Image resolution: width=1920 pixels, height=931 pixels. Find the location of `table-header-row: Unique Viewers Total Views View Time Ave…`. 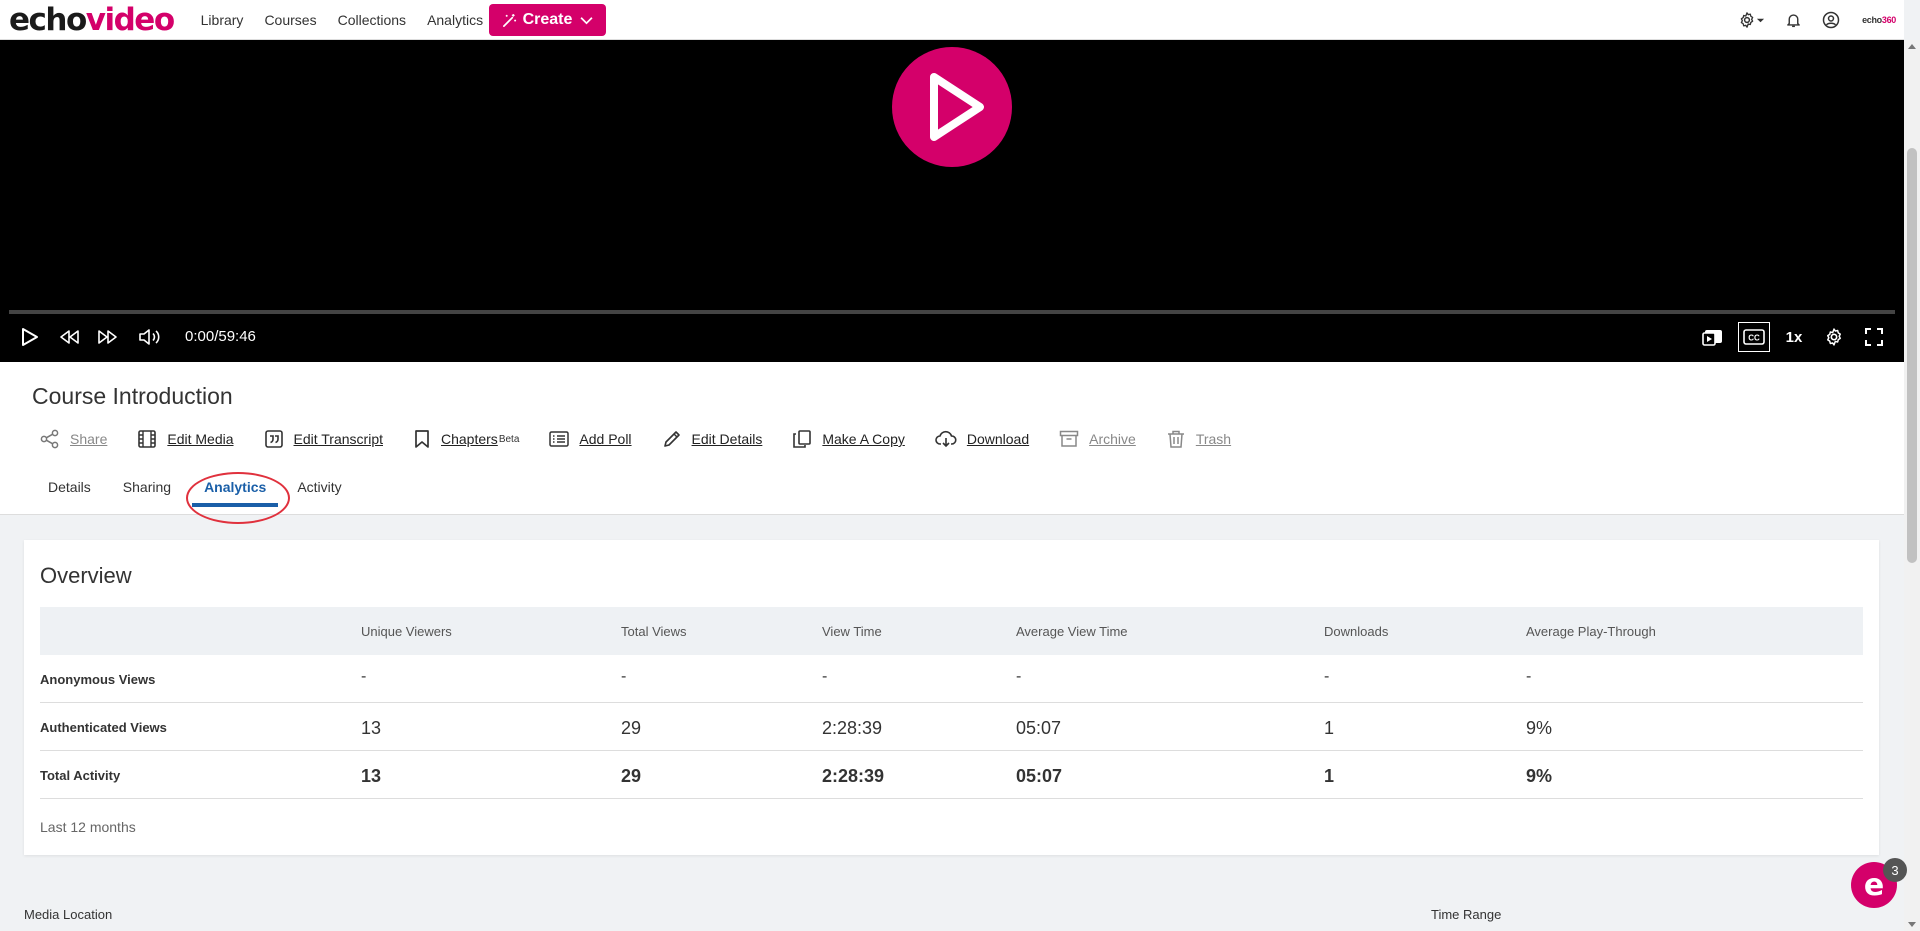

table-header-row: Unique Viewers Total Views View Time Ave… is located at coordinates (951, 631).